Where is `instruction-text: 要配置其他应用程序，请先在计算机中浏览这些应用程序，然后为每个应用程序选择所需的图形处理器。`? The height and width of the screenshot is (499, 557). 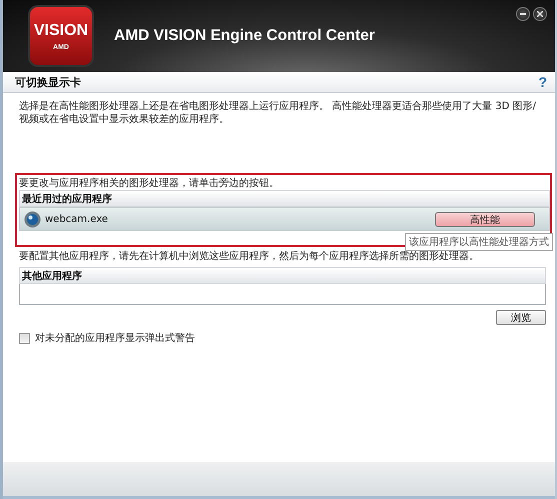
instruction-text: 要配置其他应用程序，请先在计算机中浏览这些应用程序，然后为每个应用程序选择所需的图形处理器。 is located at coordinates (249, 256).